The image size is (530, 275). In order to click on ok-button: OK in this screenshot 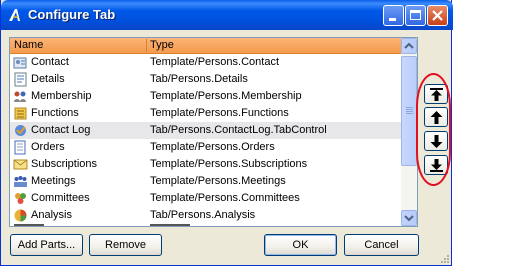, I will do `click(300, 245)`.